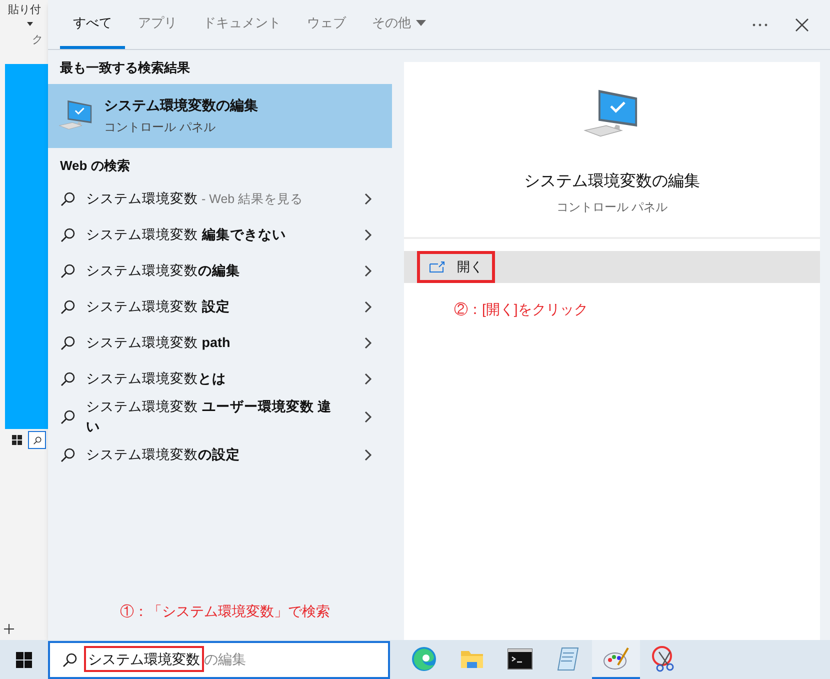 The width and height of the screenshot is (830, 679). Describe the element at coordinates (802, 25) in the screenshot. I see `close-icon` at that location.